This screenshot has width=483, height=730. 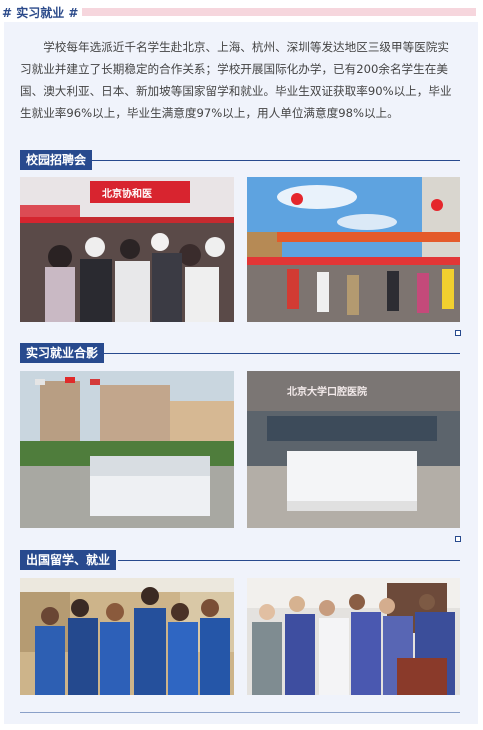 What do you see at coordinates (327, 392) in the screenshot?
I see `hospital-building-sign: 北京大学口腔医院` at bounding box center [327, 392].